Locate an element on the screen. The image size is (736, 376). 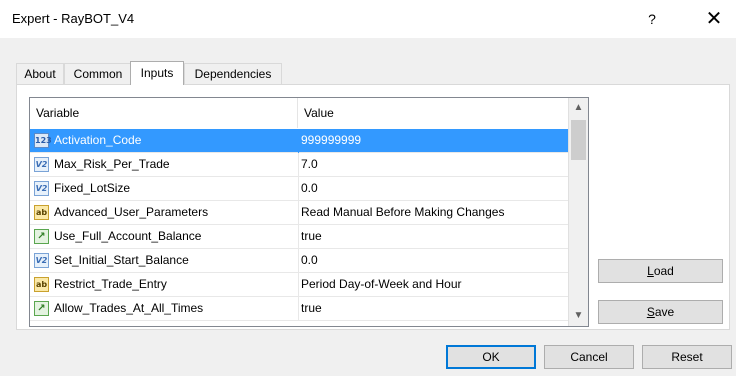
close-button: ✕ is located at coordinates (714, 19).